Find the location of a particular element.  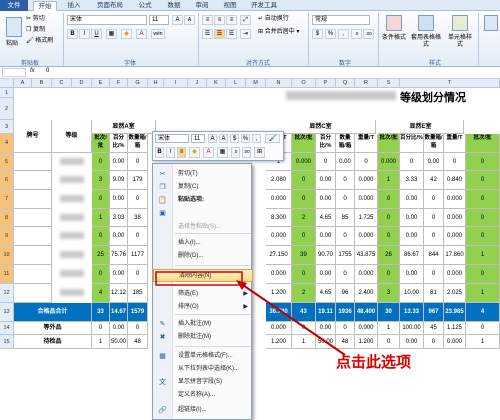

annotation-arrow is located at coordinates (250, 313).